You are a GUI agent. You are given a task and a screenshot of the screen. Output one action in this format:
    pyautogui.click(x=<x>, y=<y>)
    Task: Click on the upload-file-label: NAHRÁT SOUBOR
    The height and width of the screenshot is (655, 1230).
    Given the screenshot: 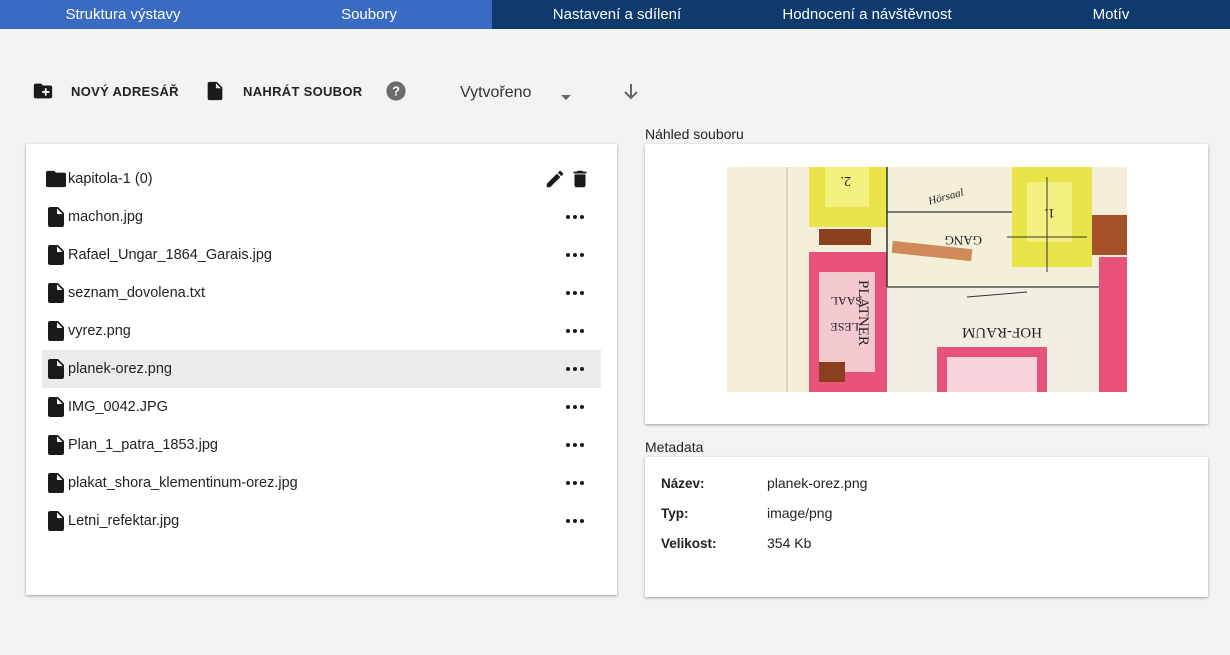 What is the action you would take?
    pyautogui.click(x=303, y=91)
    